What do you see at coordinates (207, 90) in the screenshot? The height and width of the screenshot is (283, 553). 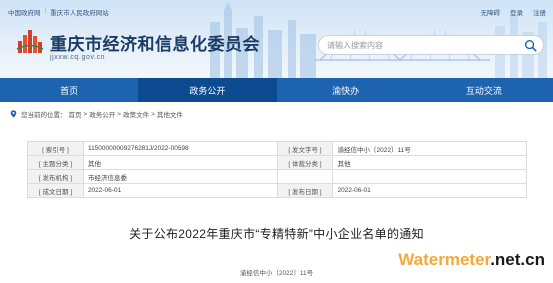 I see `nav-gov-affairs: 政务公开` at bounding box center [207, 90].